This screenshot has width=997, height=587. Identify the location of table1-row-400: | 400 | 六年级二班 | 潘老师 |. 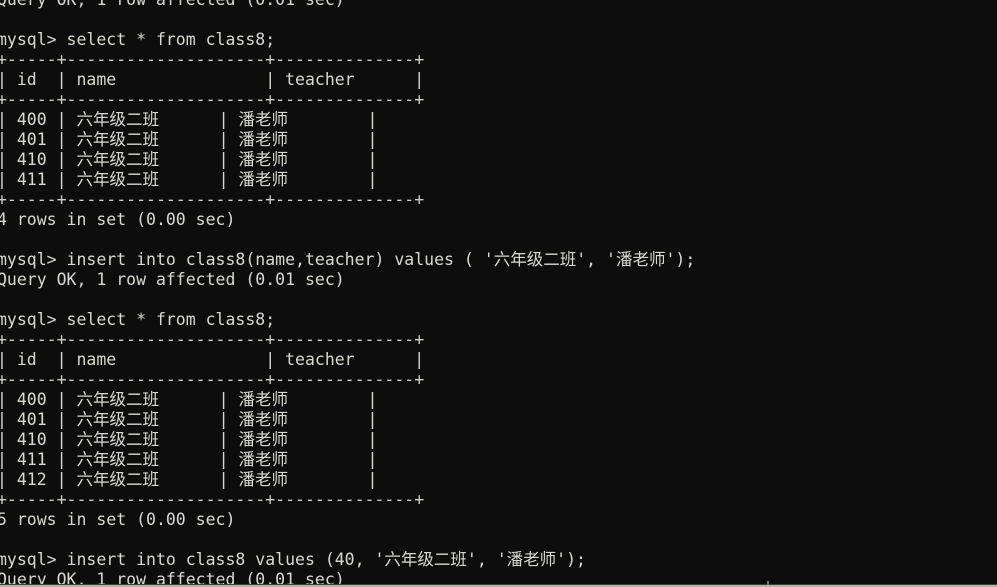
(498, 120).